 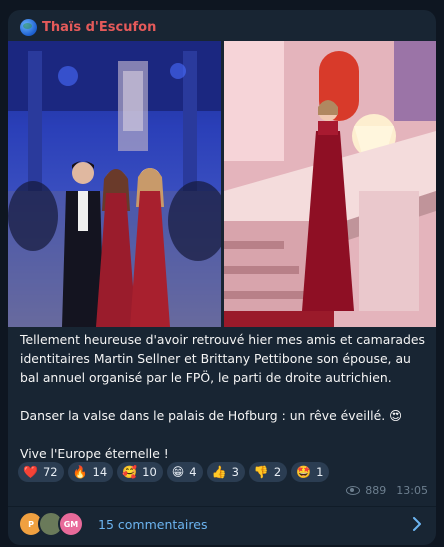 I want to click on star-struck-emoji: 🤩, so click(x=304, y=472).